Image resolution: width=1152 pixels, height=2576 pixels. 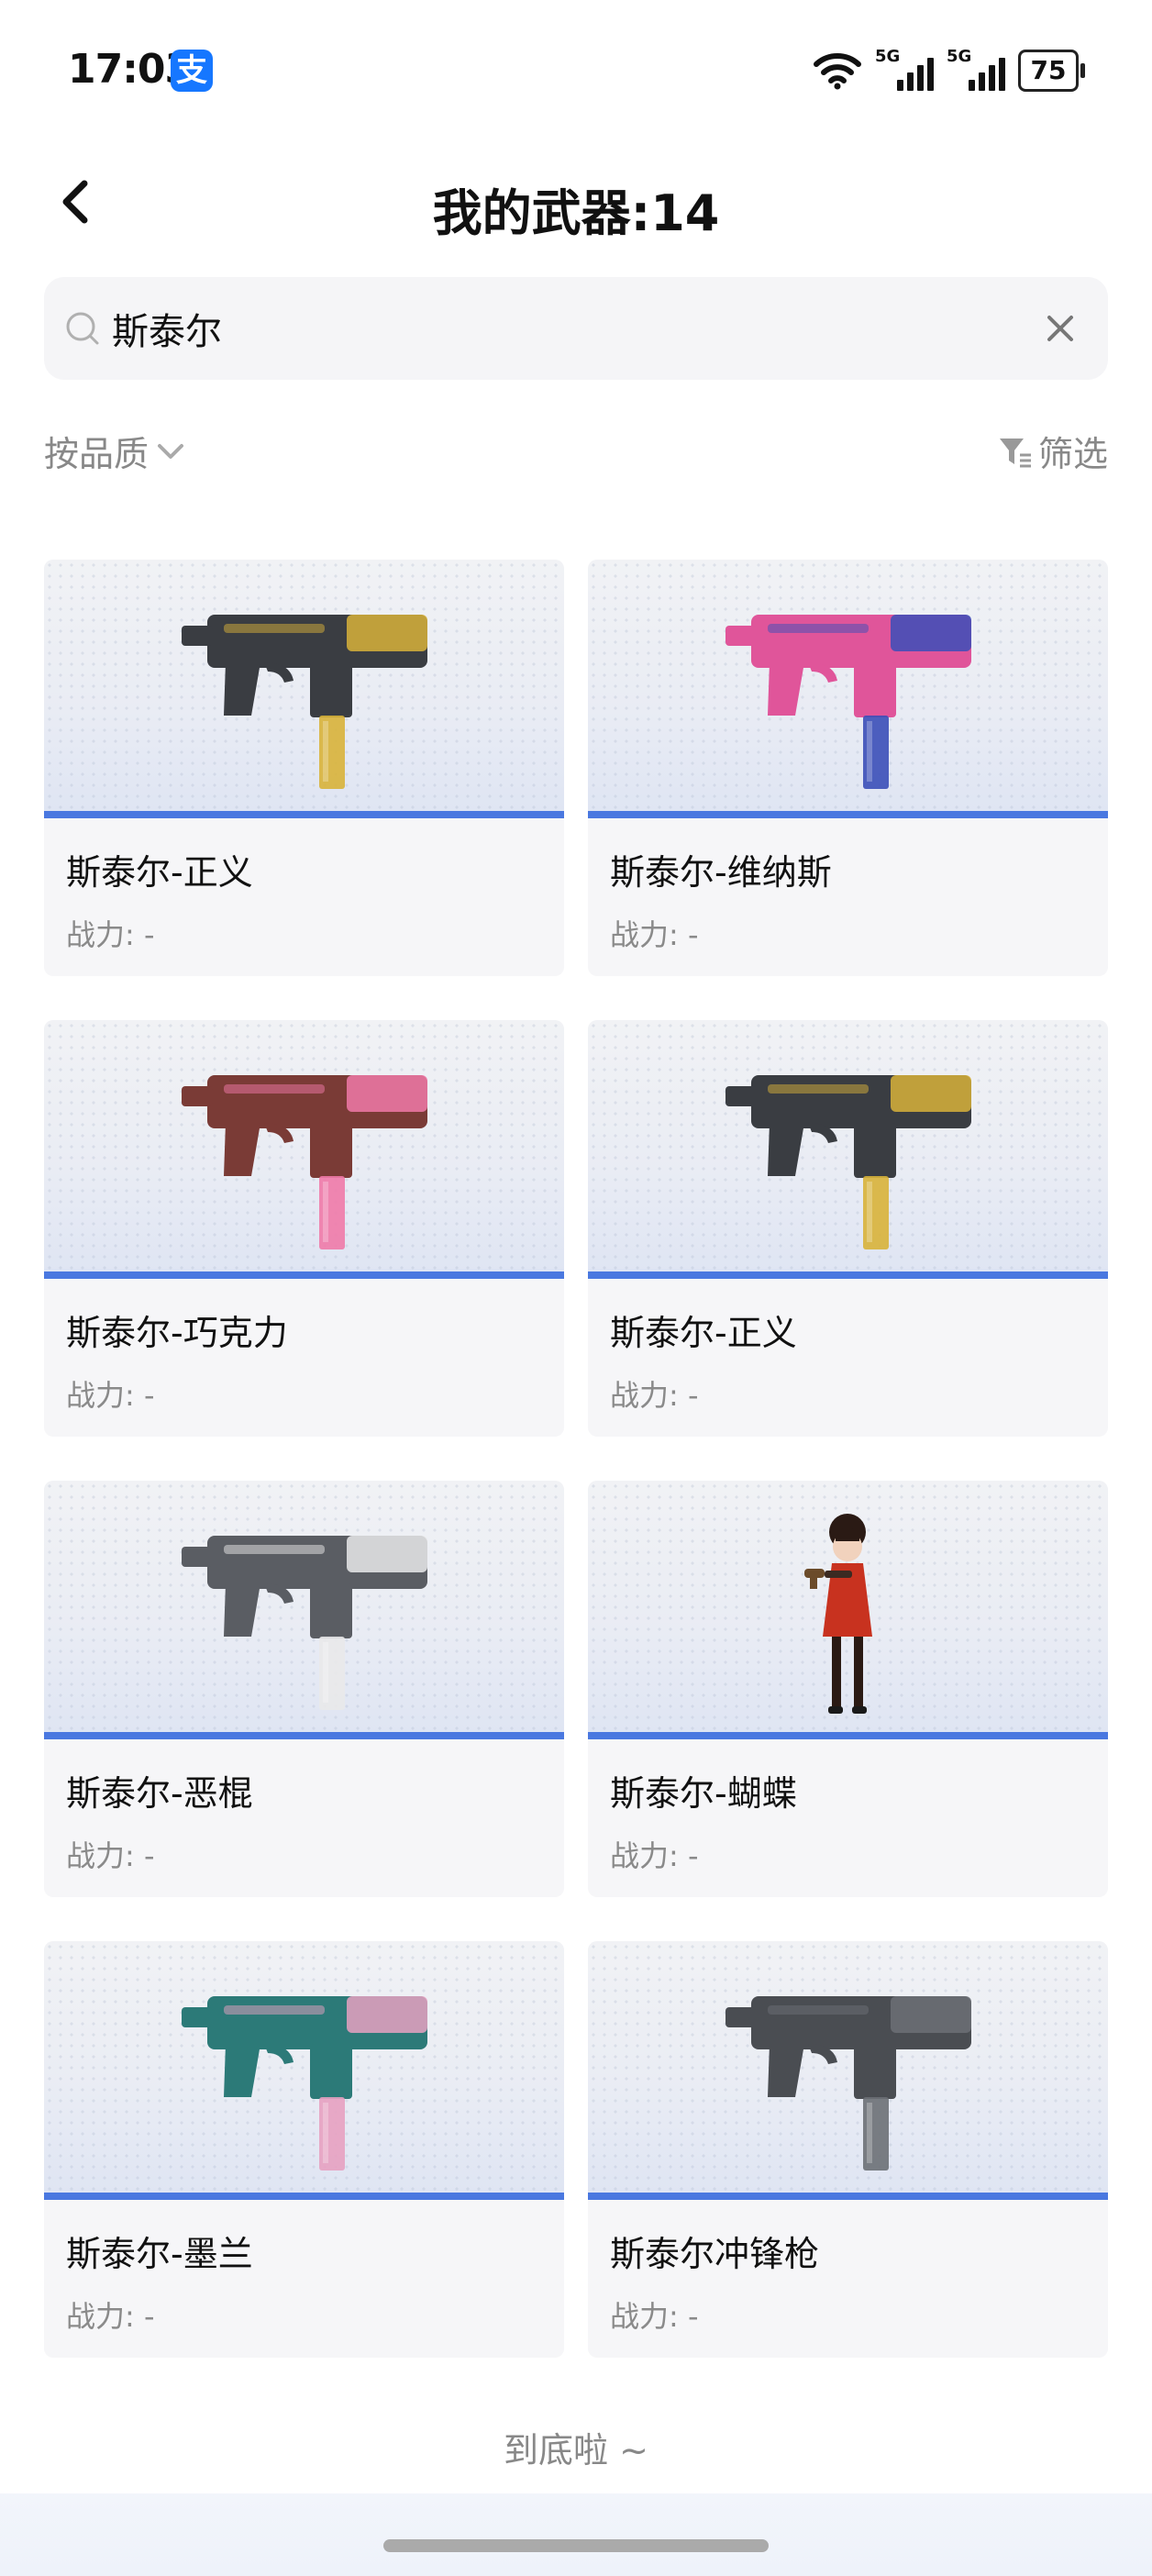 What do you see at coordinates (721, 872) in the screenshot?
I see `weapon-name: 斯泰尔-维纳斯` at bounding box center [721, 872].